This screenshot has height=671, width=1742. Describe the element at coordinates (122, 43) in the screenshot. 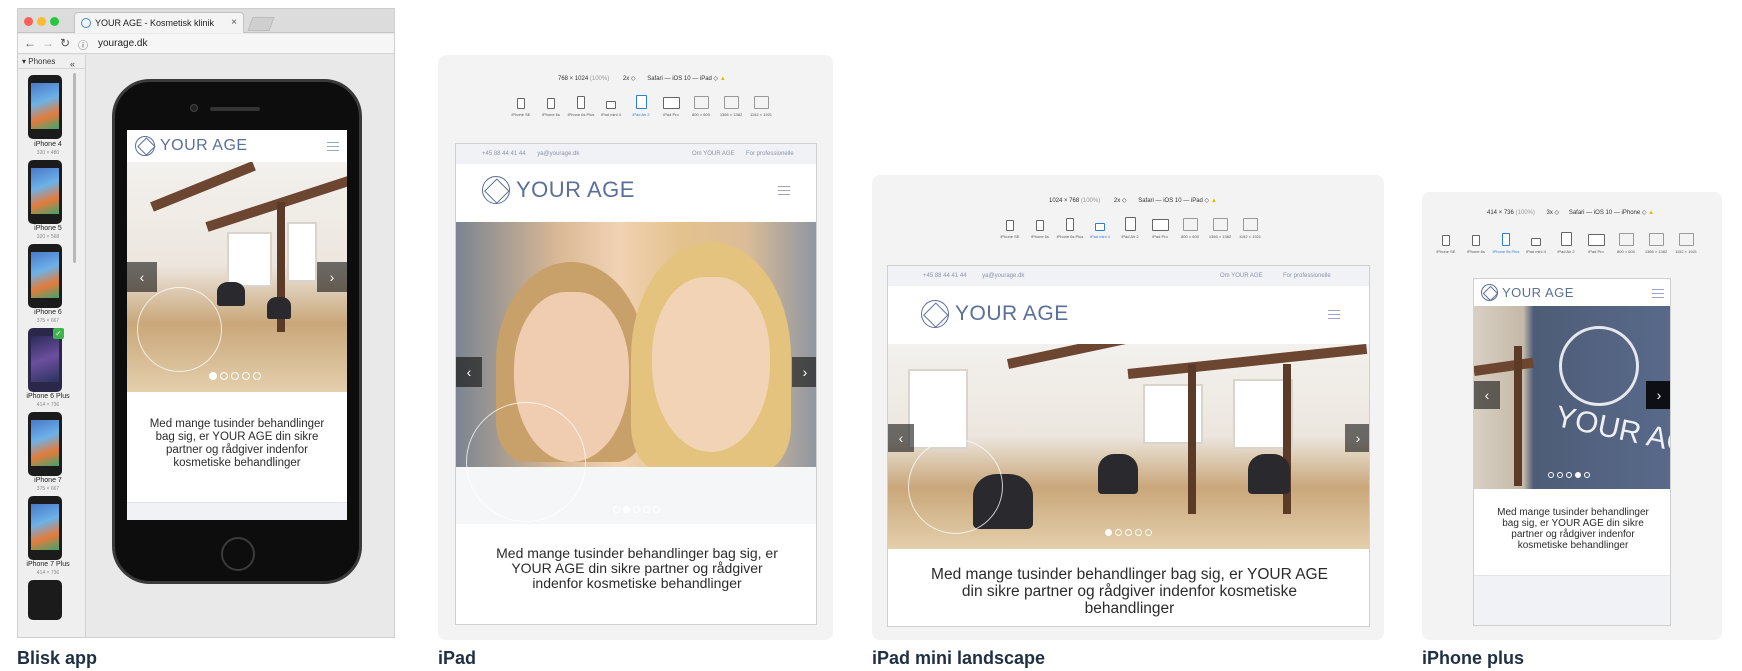

I see `url-field: yourage.dk` at that location.